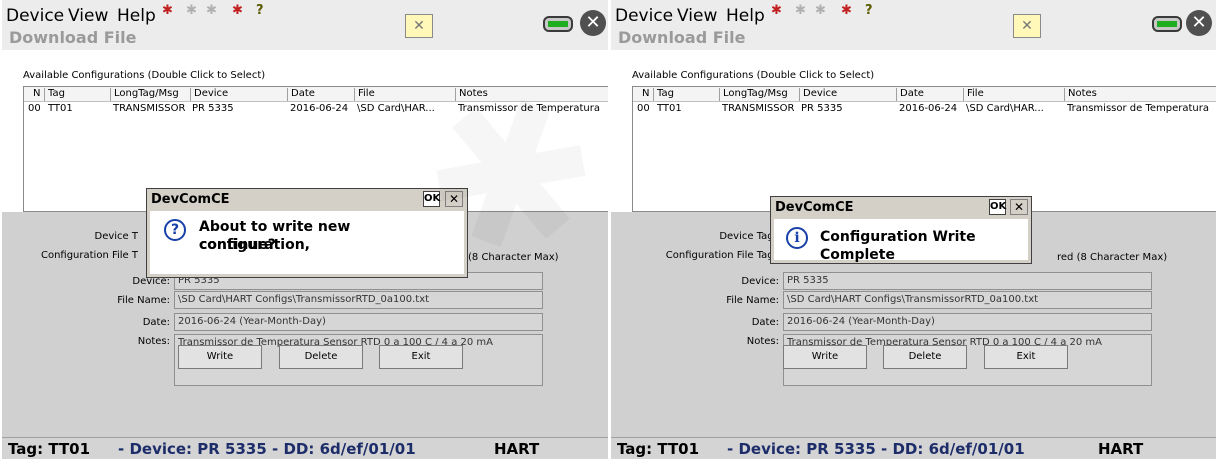 The image size is (1216, 459). What do you see at coordinates (748, 236) in the screenshot?
I see `device-tag-label: Device Tag:` at bounding box center [748, 236].